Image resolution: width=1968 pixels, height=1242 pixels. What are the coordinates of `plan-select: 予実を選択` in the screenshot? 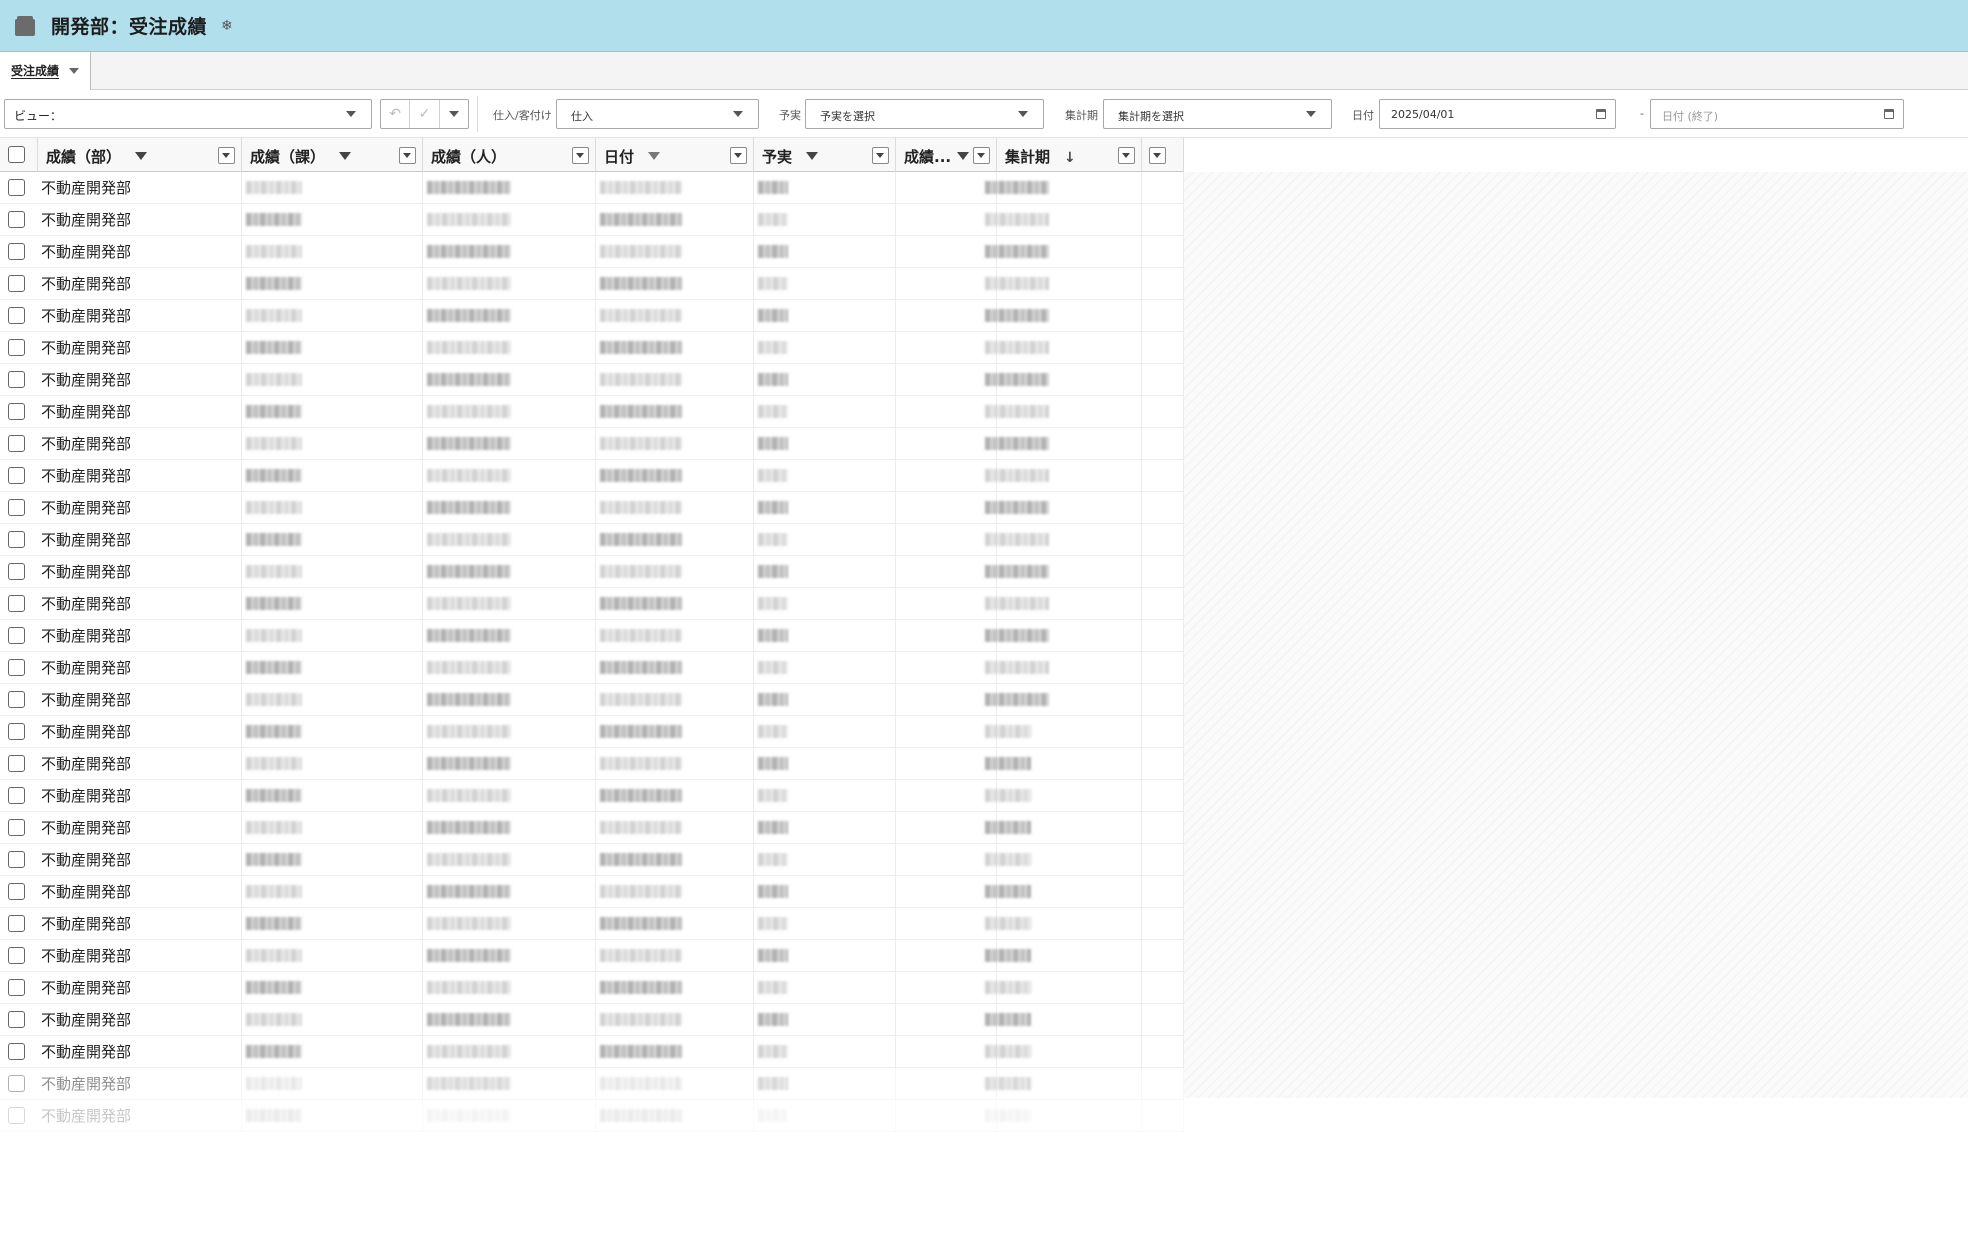 It's located at (924, 114).